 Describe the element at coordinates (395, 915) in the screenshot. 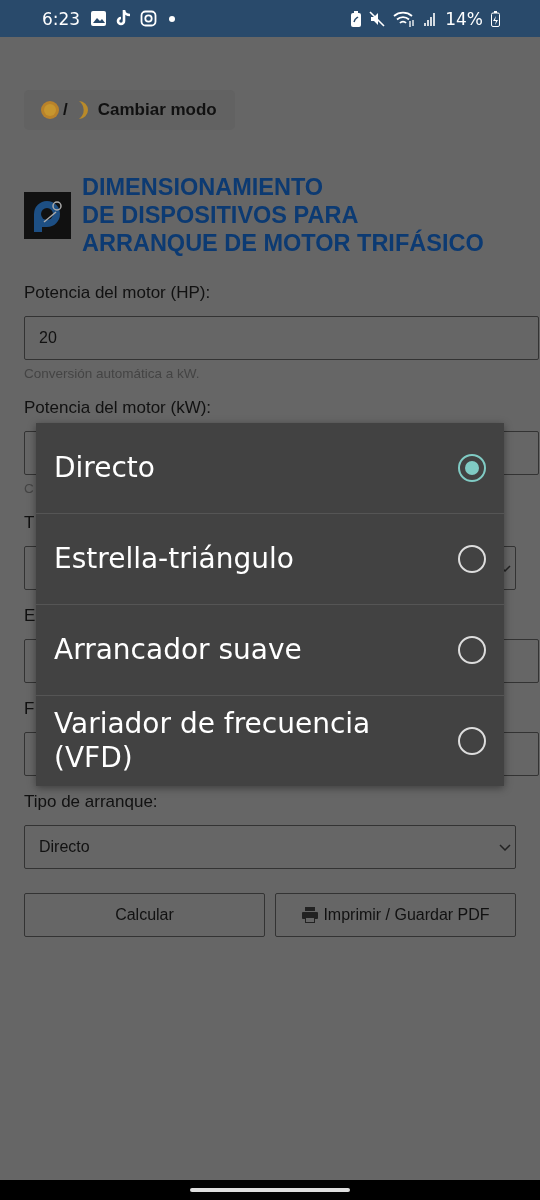

I see `print-button: Imprimir / Guardar PDF` at that location.